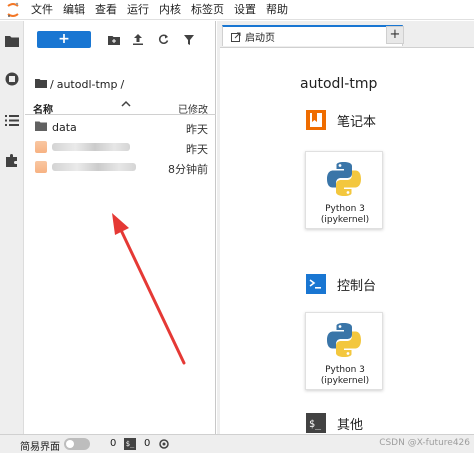 This screenshot has height=453, width=474. Describe the element at coordinates (237, 443) in the screenshot. I see `status-bar: 简易界面 0 $_ 0 CSDN @X-future426` at that location.